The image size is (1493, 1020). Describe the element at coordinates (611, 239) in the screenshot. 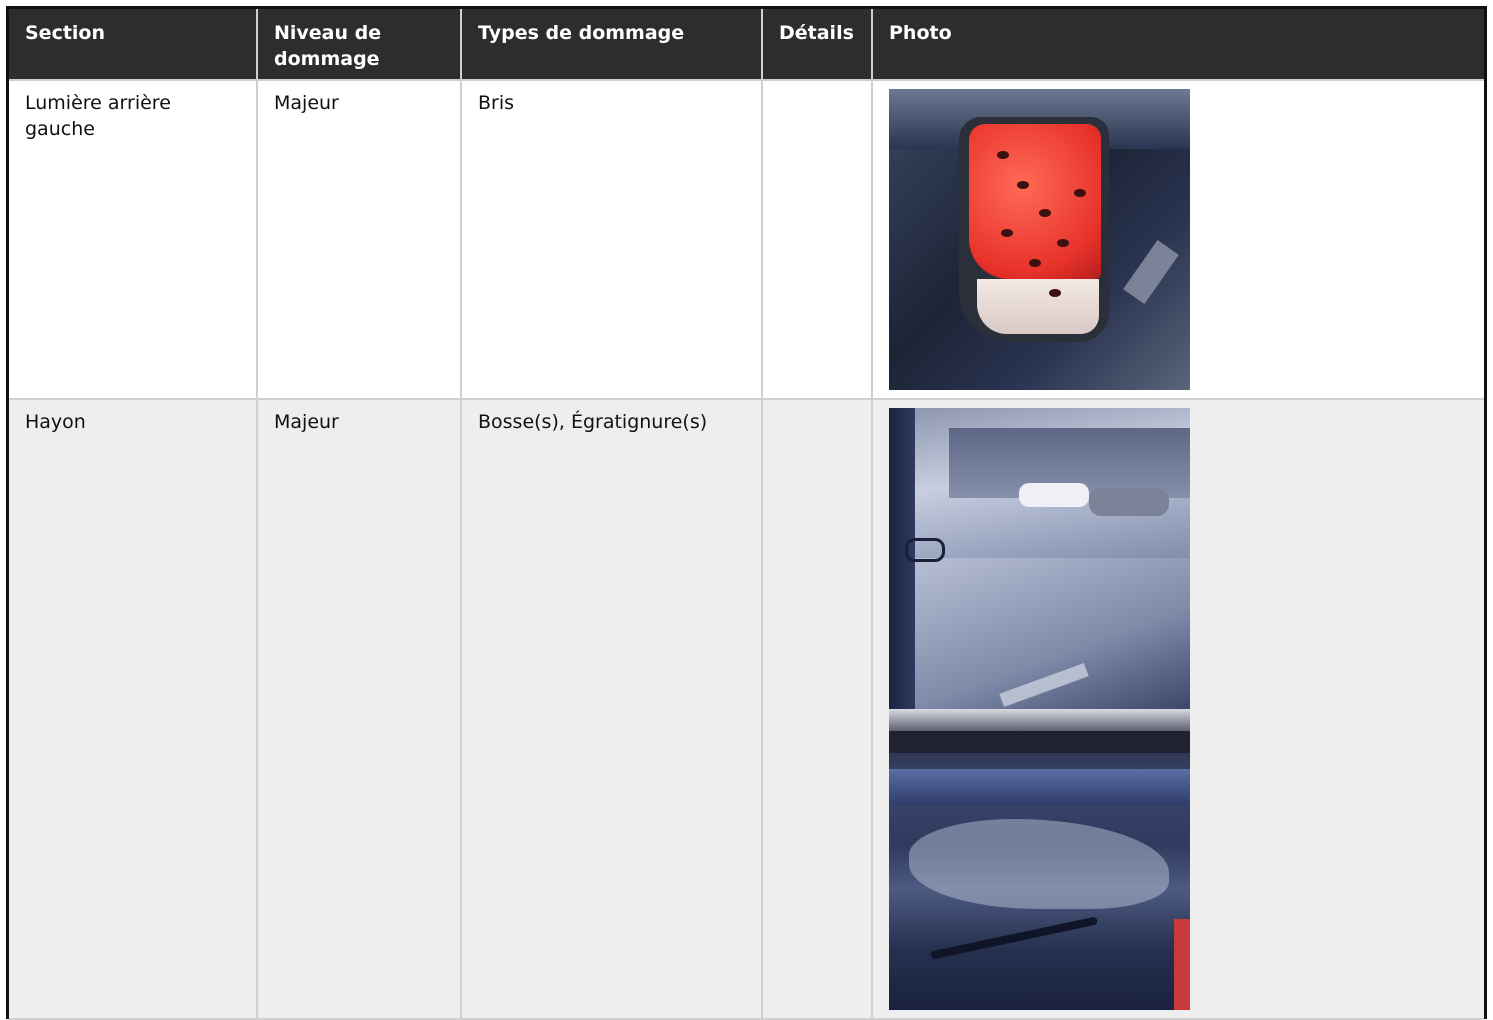

I see `cell-damage-types: Bris` at that location.